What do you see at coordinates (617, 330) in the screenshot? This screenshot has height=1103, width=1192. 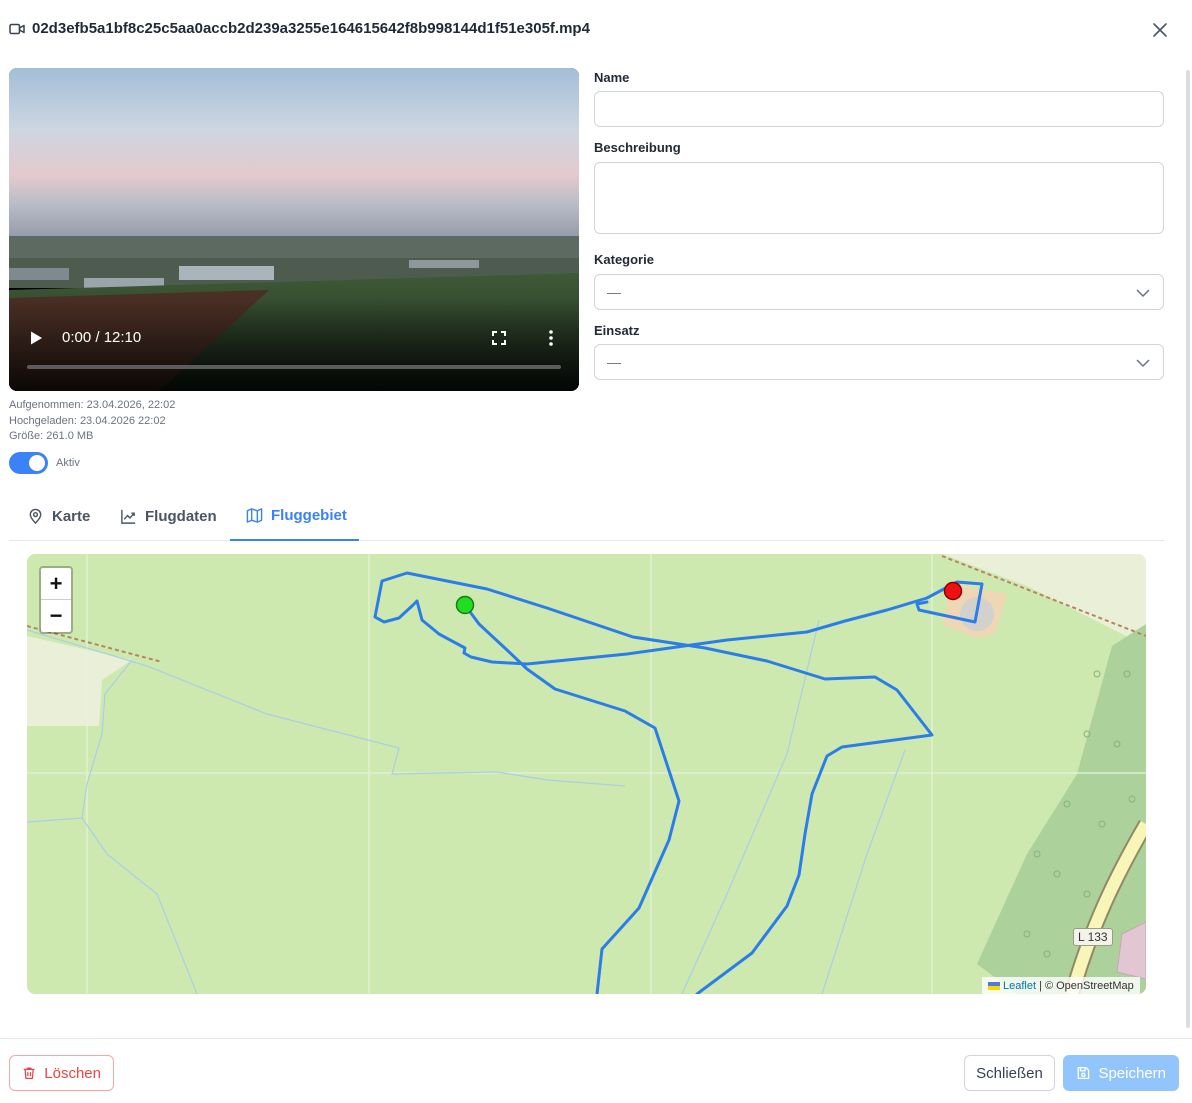 I see `mission-label: Einsatz` at bounding box center [617, 330].